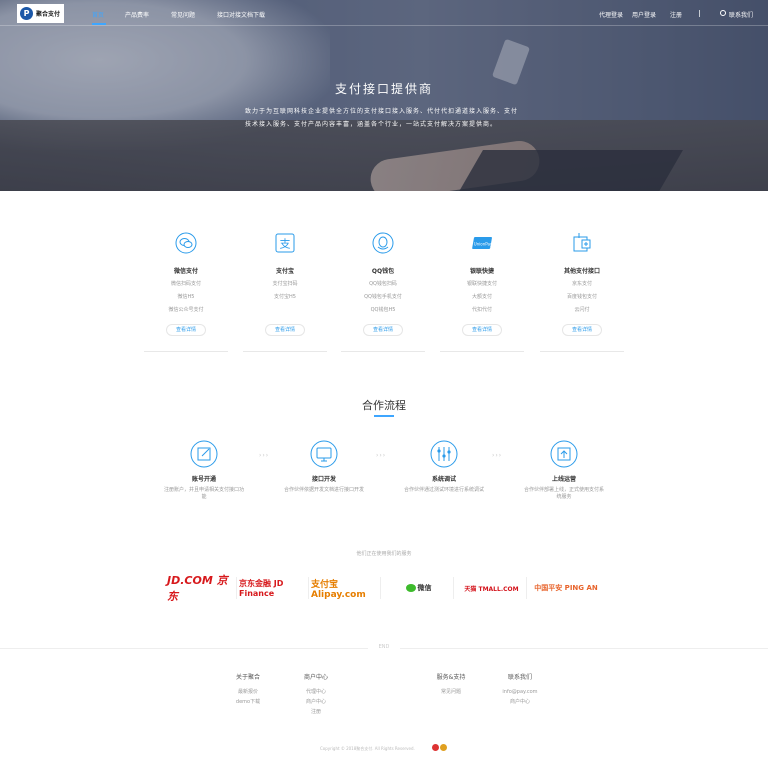 The height and width of the screenshot is (757, 768). What do you see at coordinates (444, 490) in the screenshot?
I see `step-description: 合作伙伴通过测试环境进行系统调试` at bounding box center [444, 490].